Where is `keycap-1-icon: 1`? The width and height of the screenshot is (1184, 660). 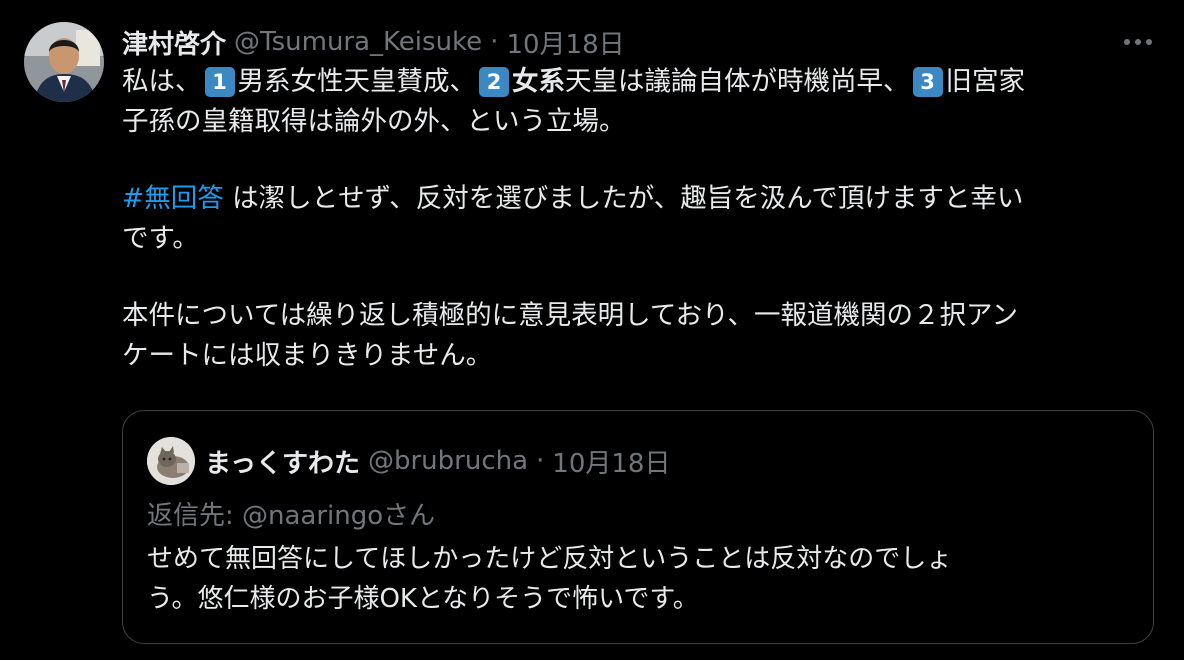 keycap-1-icon: 1 is located at coordinates (219, 82).